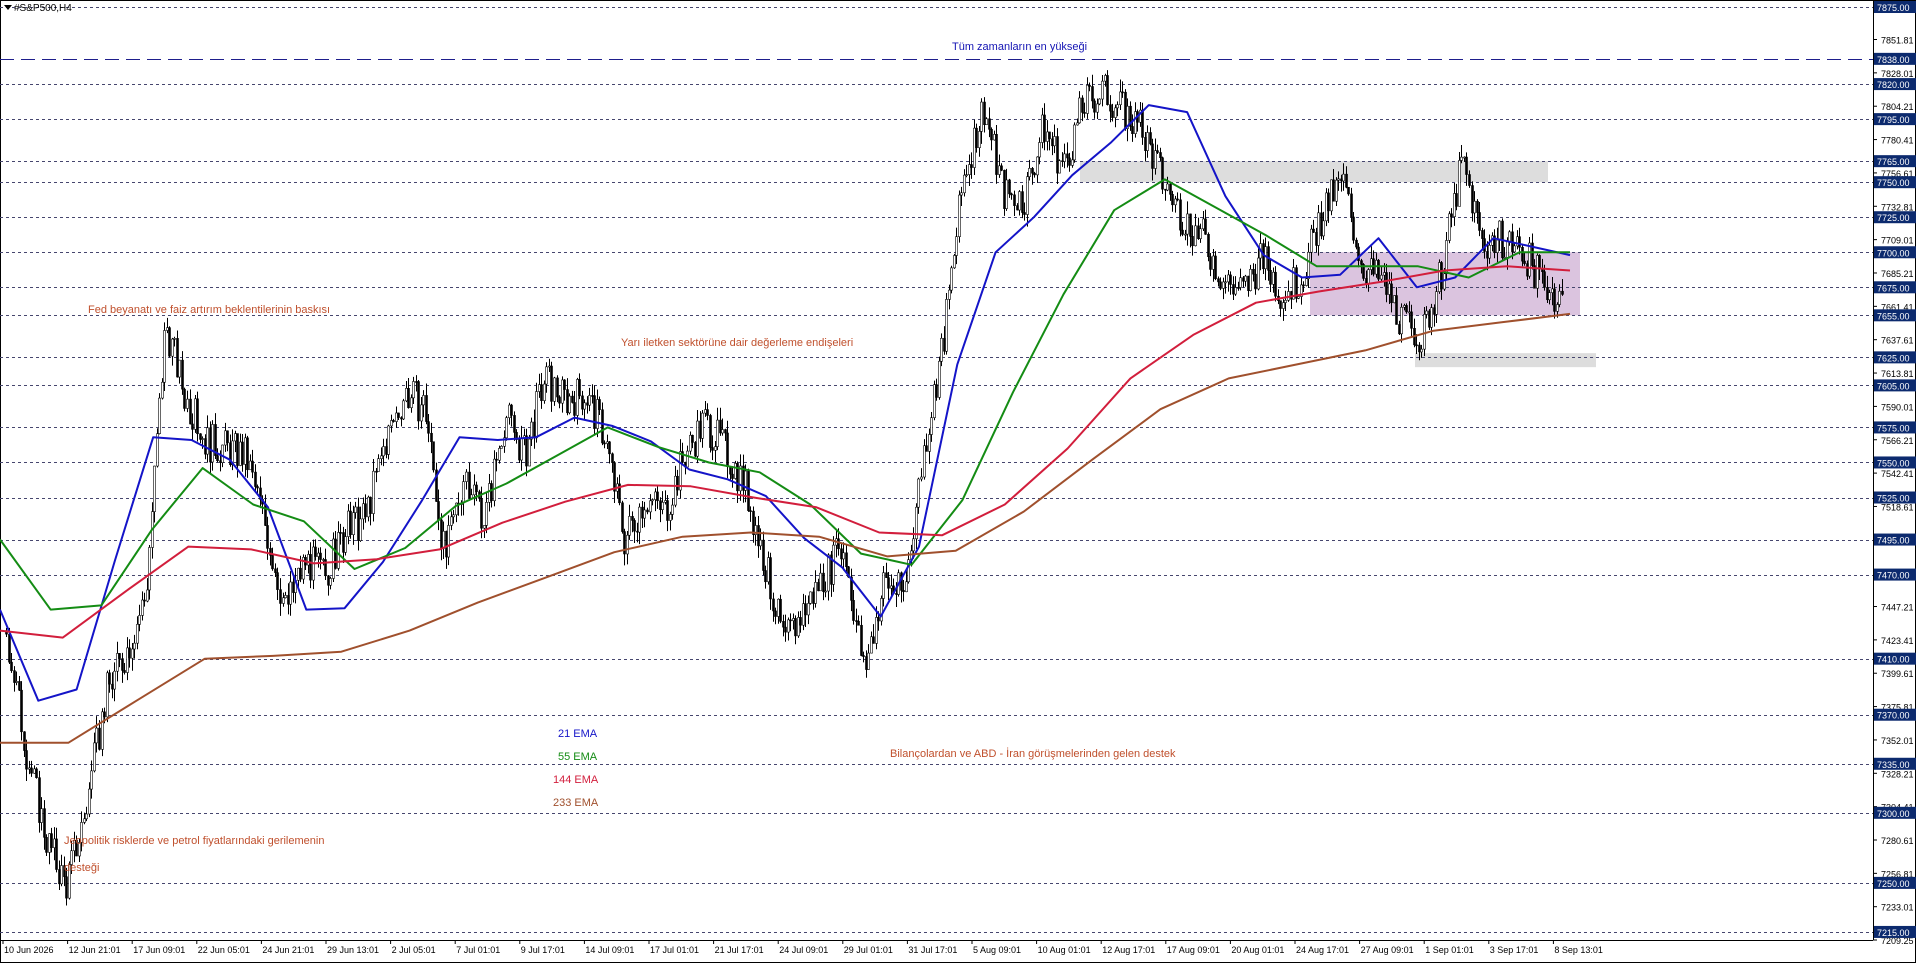  I want to click on time-tick-label: 10 Jun 2026, so click(29, 950).